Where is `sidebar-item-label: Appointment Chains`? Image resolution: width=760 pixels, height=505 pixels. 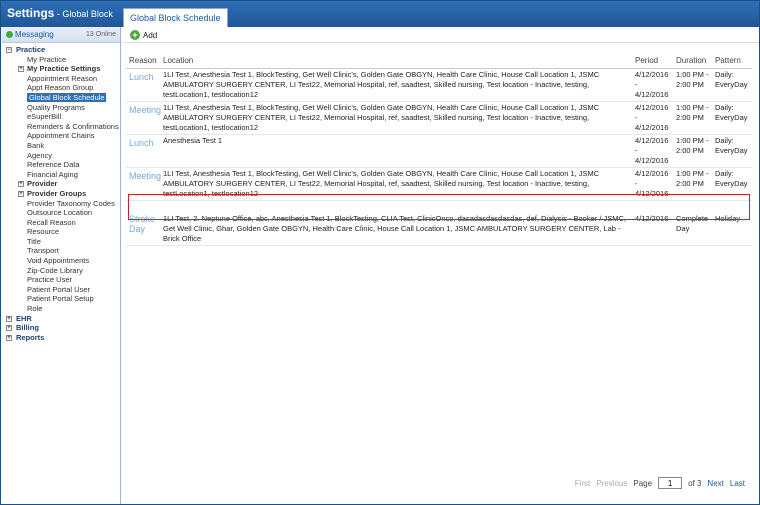
sidebar-item-label: Appointment Chains is located at coordinates (61, 136).